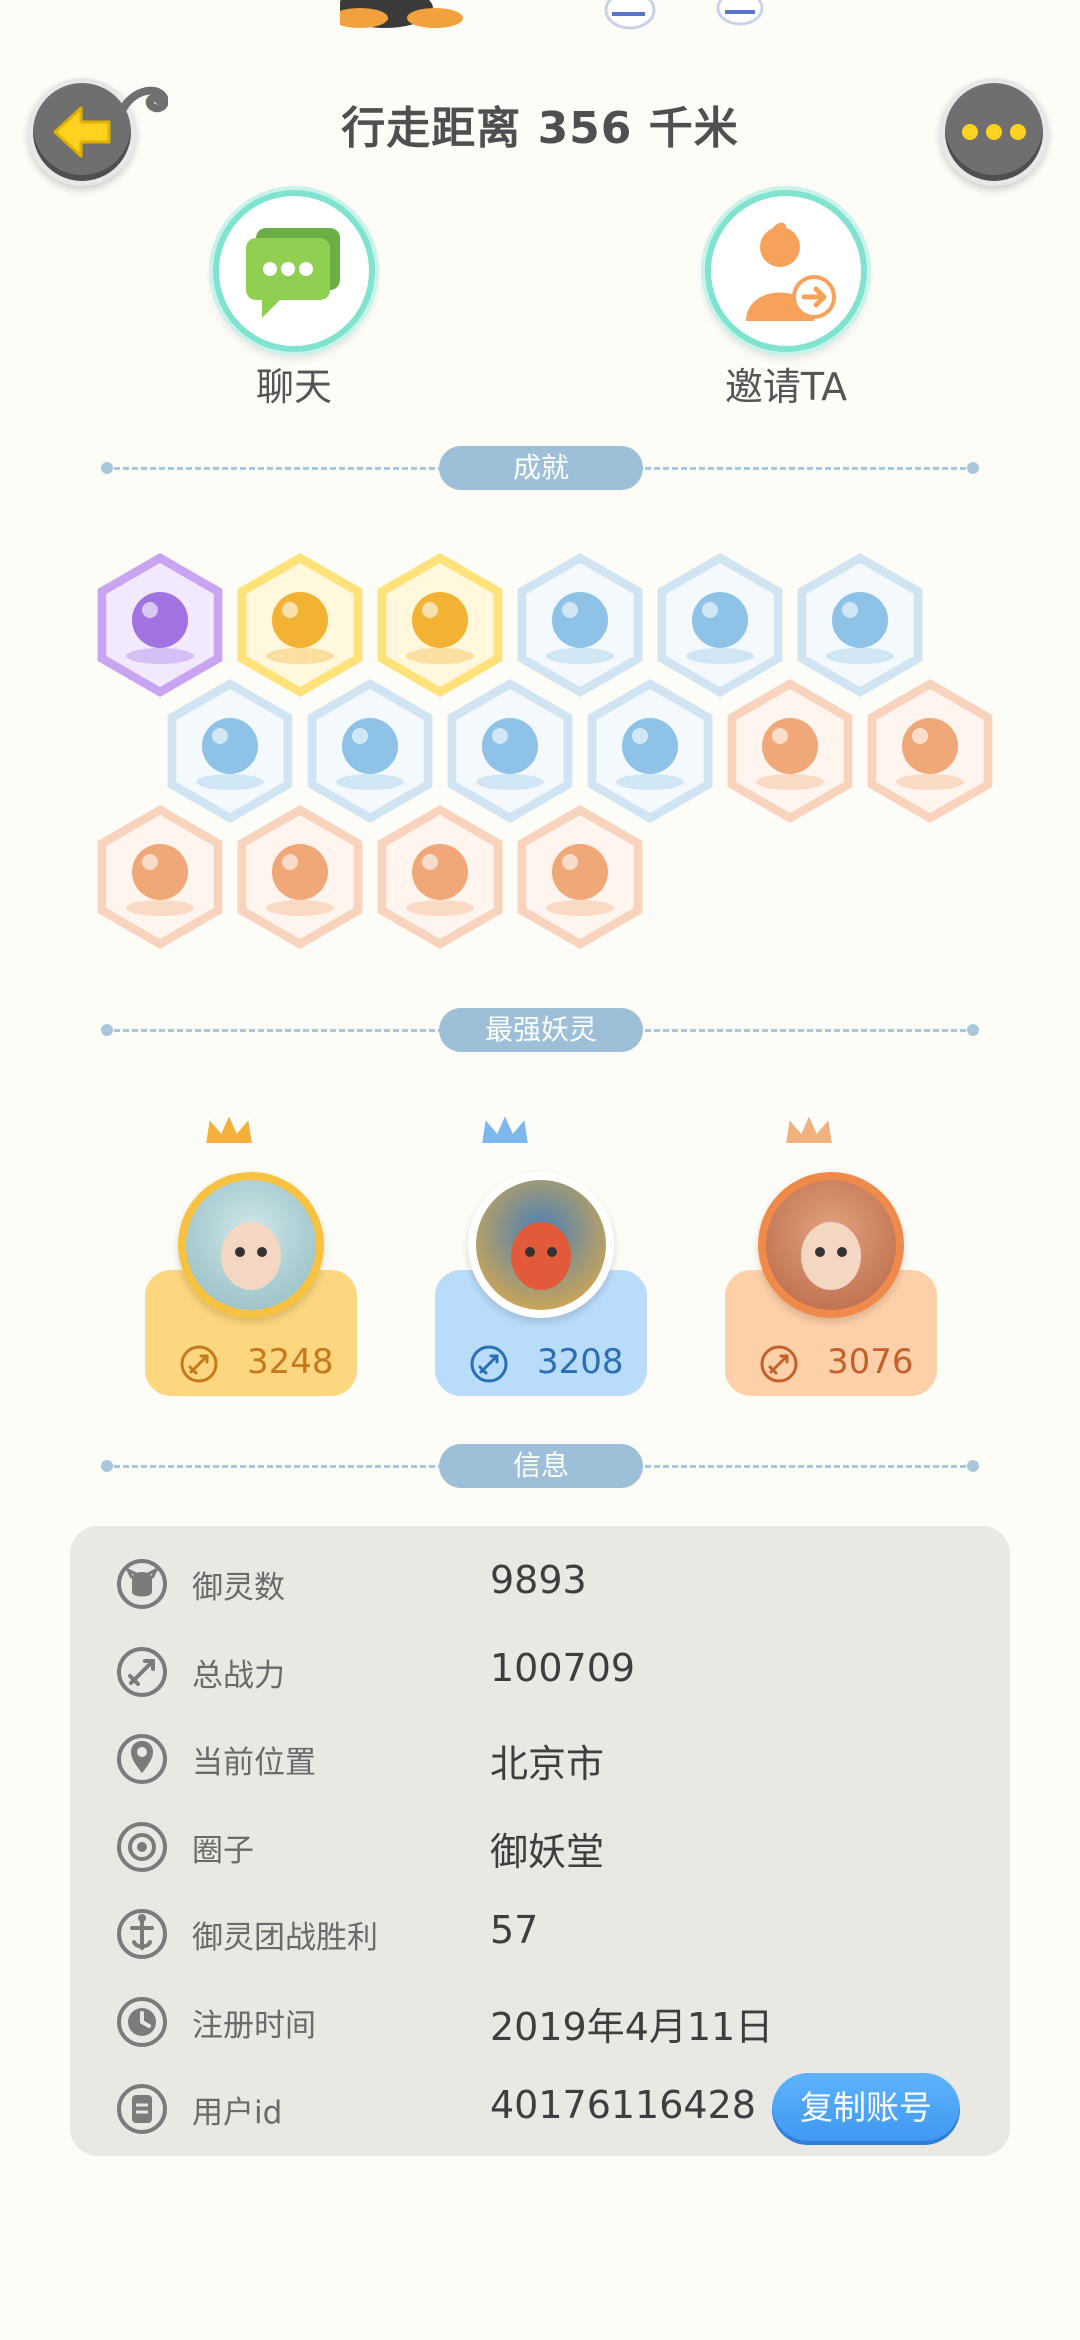 This screenshot has width=1080, height=2340. Describe the element at coordinates (786, 387) in the screenshot. I see `invite-label: 邀请TA` at that location.